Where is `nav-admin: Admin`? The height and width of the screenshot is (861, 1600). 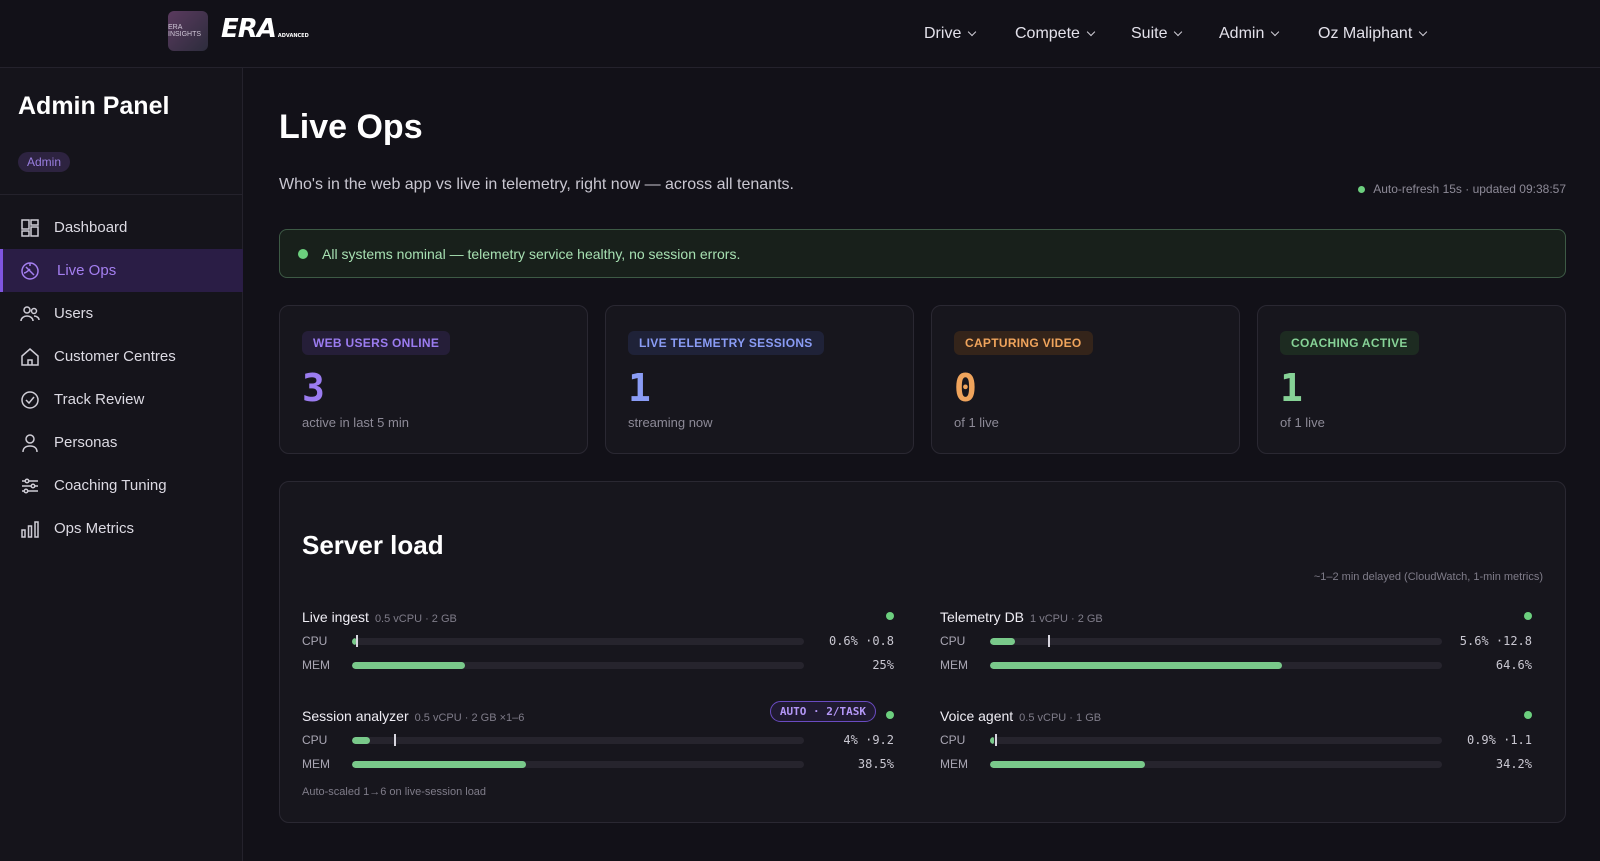
nav-admin: Admin is located at coordinates (1249, 34).